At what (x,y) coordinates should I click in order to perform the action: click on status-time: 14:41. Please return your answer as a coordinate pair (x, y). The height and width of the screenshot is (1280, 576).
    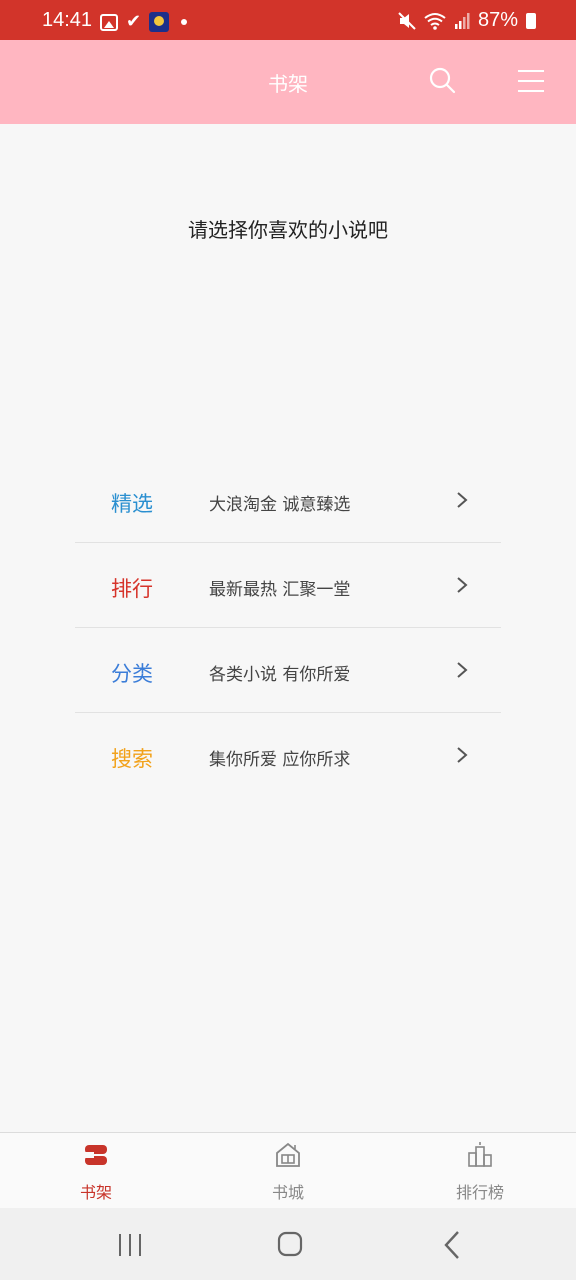
    Looking at the image, I should click on (67, 20).